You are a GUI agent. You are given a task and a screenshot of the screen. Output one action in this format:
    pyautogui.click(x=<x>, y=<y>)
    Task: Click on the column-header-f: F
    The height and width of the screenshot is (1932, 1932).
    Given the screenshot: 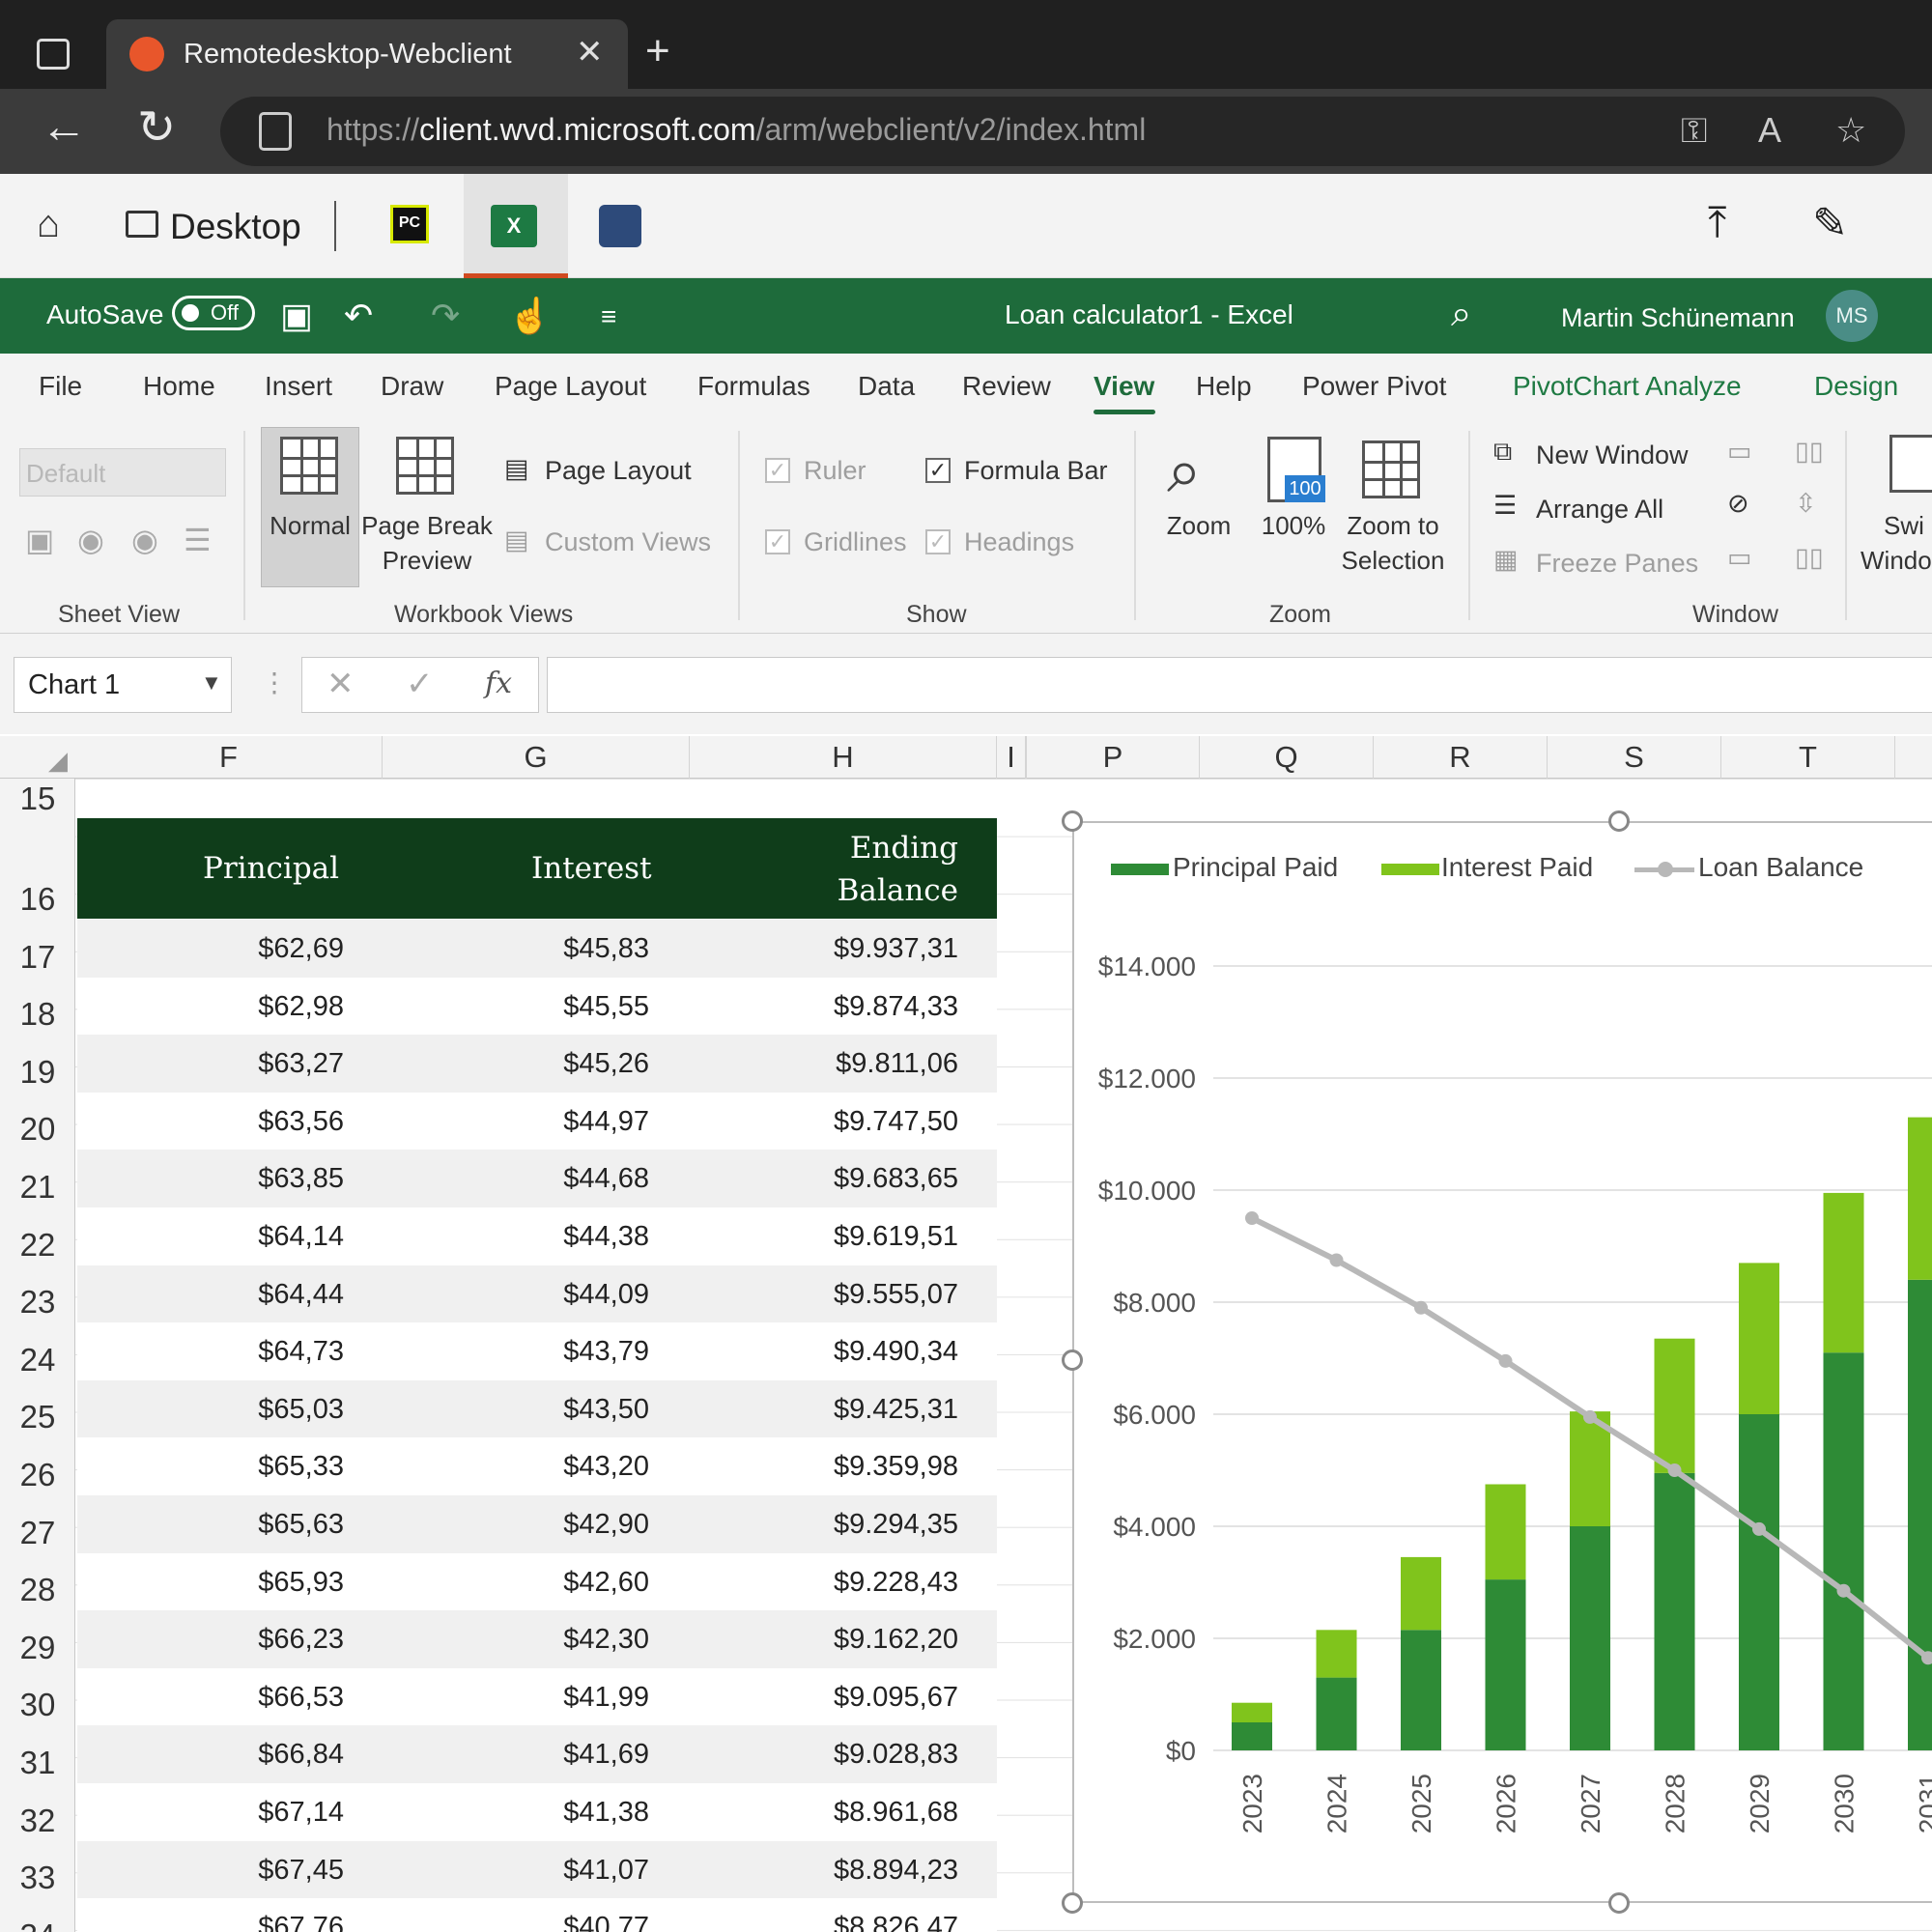 What is the action you would take?
    pyautogui.click(x=229, y=757)
    